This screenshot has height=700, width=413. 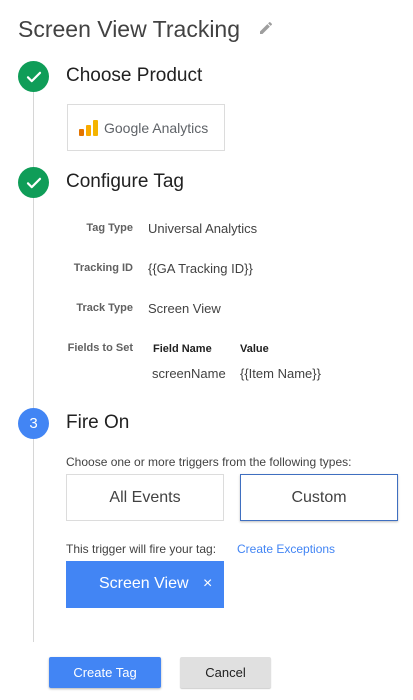 I want to click on trigger-option-all-events: All Events, so click(x=145, y=497).